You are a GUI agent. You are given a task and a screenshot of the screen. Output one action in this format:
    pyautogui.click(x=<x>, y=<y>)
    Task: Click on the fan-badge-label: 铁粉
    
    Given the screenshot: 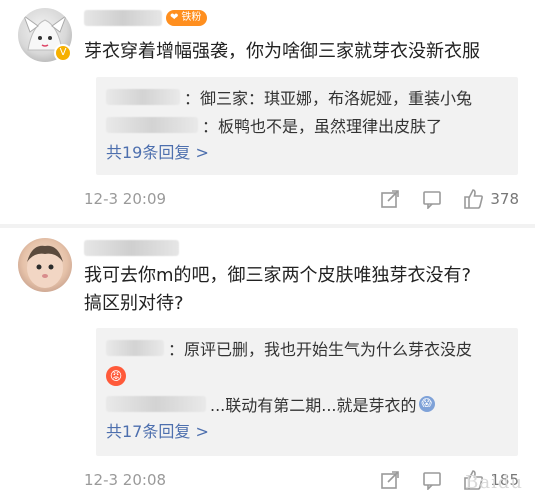 What is the action you would take?
    pyautogui.click(x=191, y=17)
    